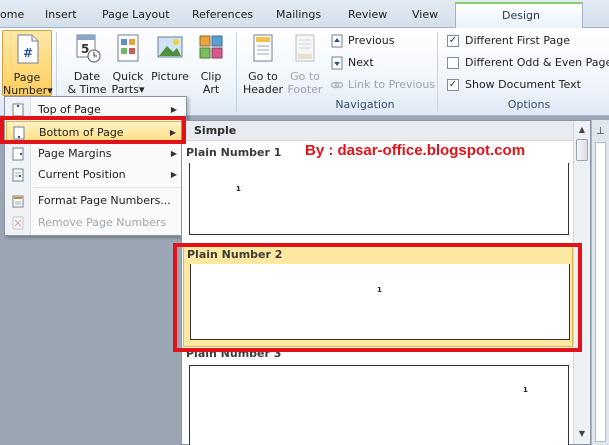  Describe the element at coordinates (82, 174) in the screenshot. I see `menu-item-label: Current Position` at that location.